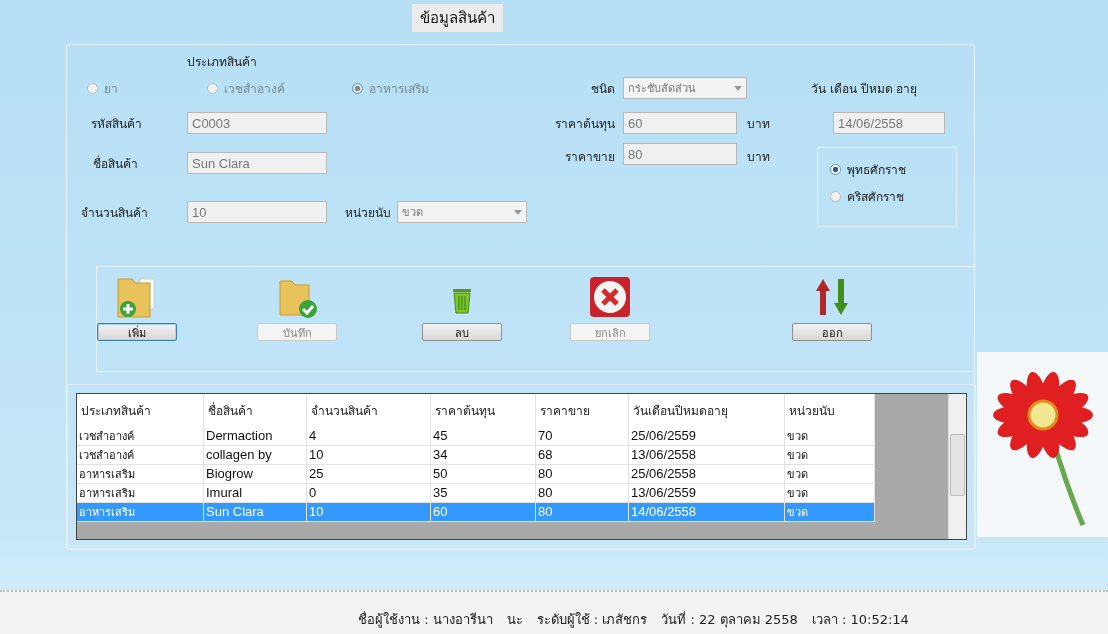 The height and width of the screenshot is (634, 1108). Describe the element at coordinates (729, 620) in the screenshot. I see `status-text: วันที่ : 22 ตุลาคม 2558` at that location.